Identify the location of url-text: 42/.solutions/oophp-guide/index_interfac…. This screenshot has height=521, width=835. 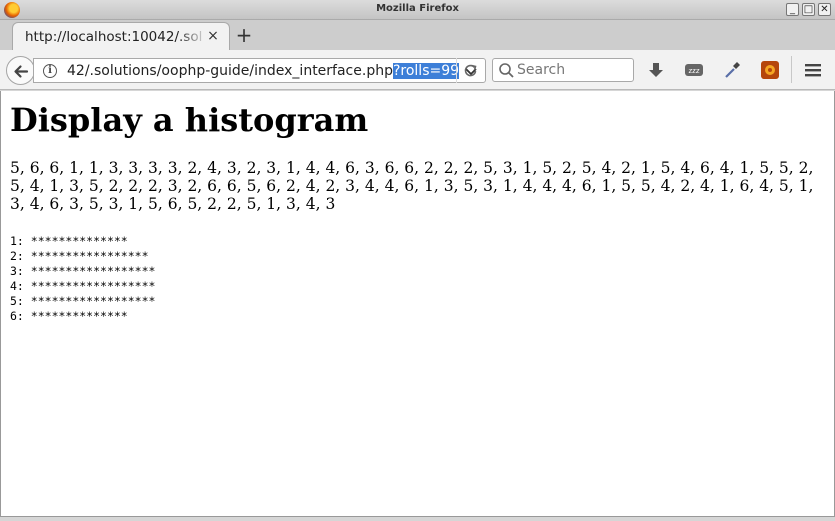
(230, 71).